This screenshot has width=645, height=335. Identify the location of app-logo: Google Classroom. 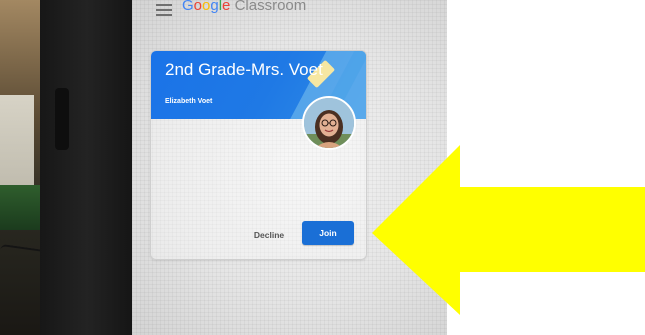
(244, 9).